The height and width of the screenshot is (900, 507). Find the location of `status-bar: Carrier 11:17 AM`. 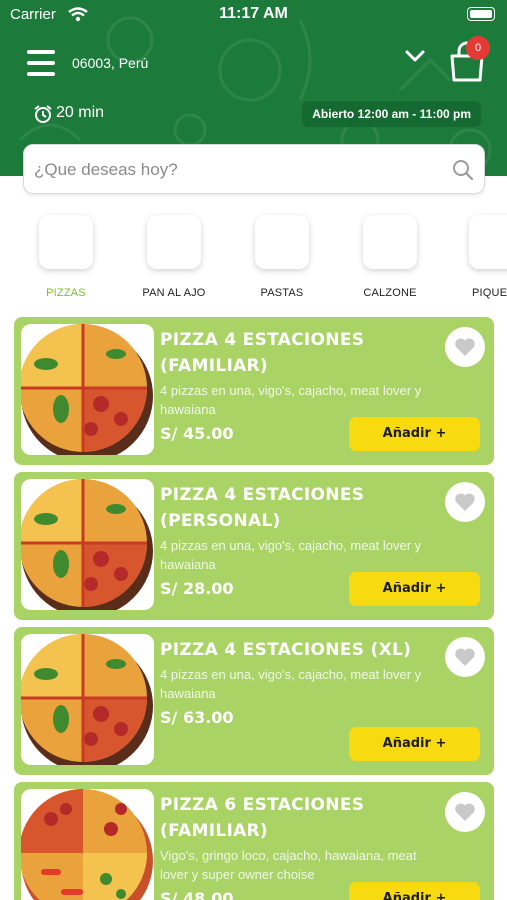

status-bar: Carrier 11:17 AM is located at coordinates (253, 15).